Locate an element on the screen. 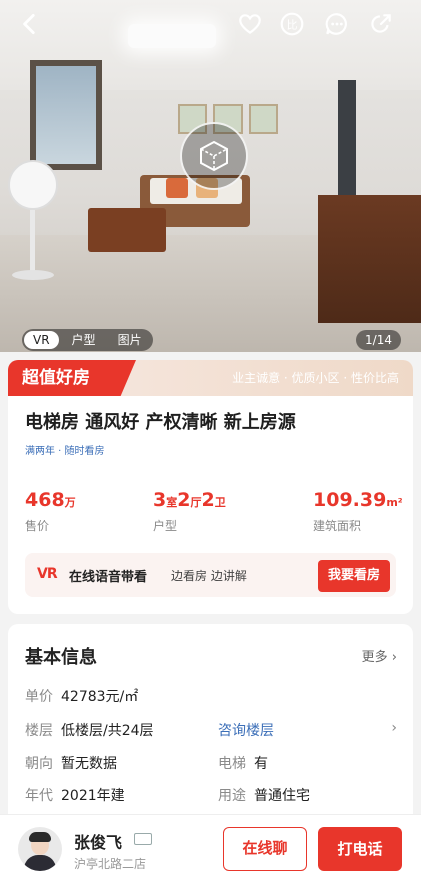 This screenshot has width=421, height=872. promo-banner: 超值好房 业主诚意 · 优质小区 · 性价比高 is located at coordinates (210, 378).